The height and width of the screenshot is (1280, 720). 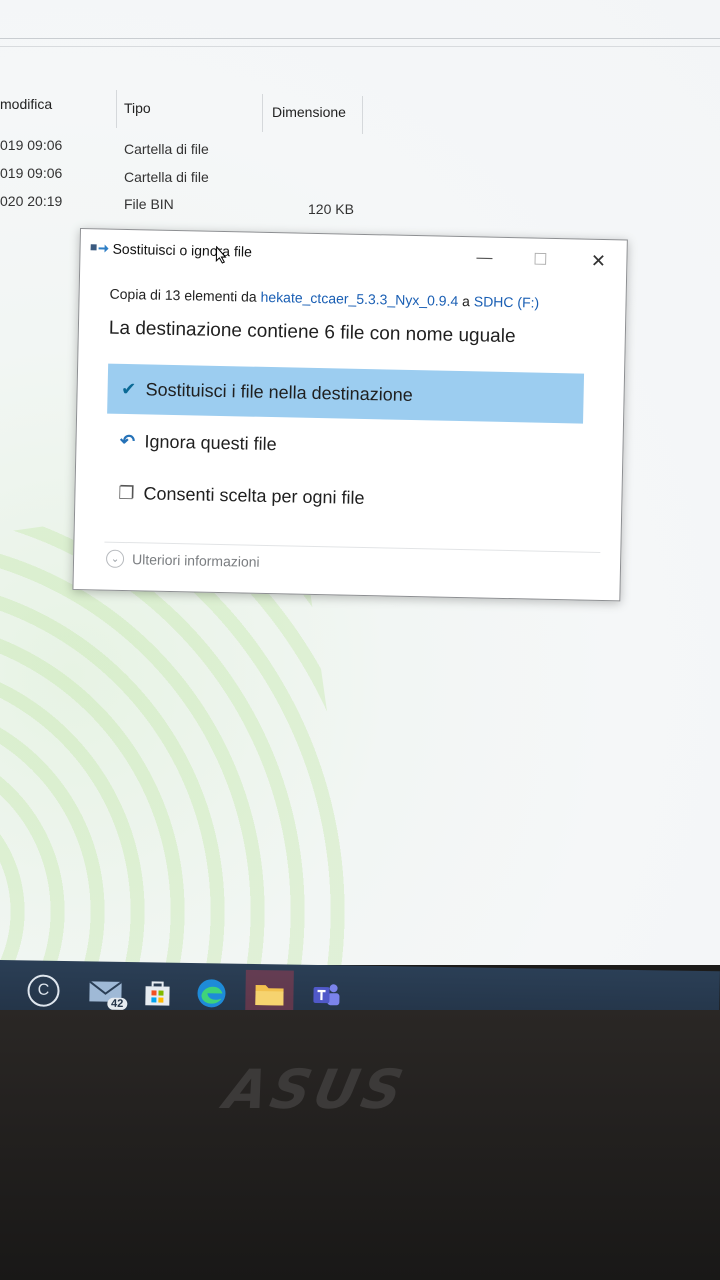 I want to click on row-2-date: 019 09:06, so click(x=31, y=173).